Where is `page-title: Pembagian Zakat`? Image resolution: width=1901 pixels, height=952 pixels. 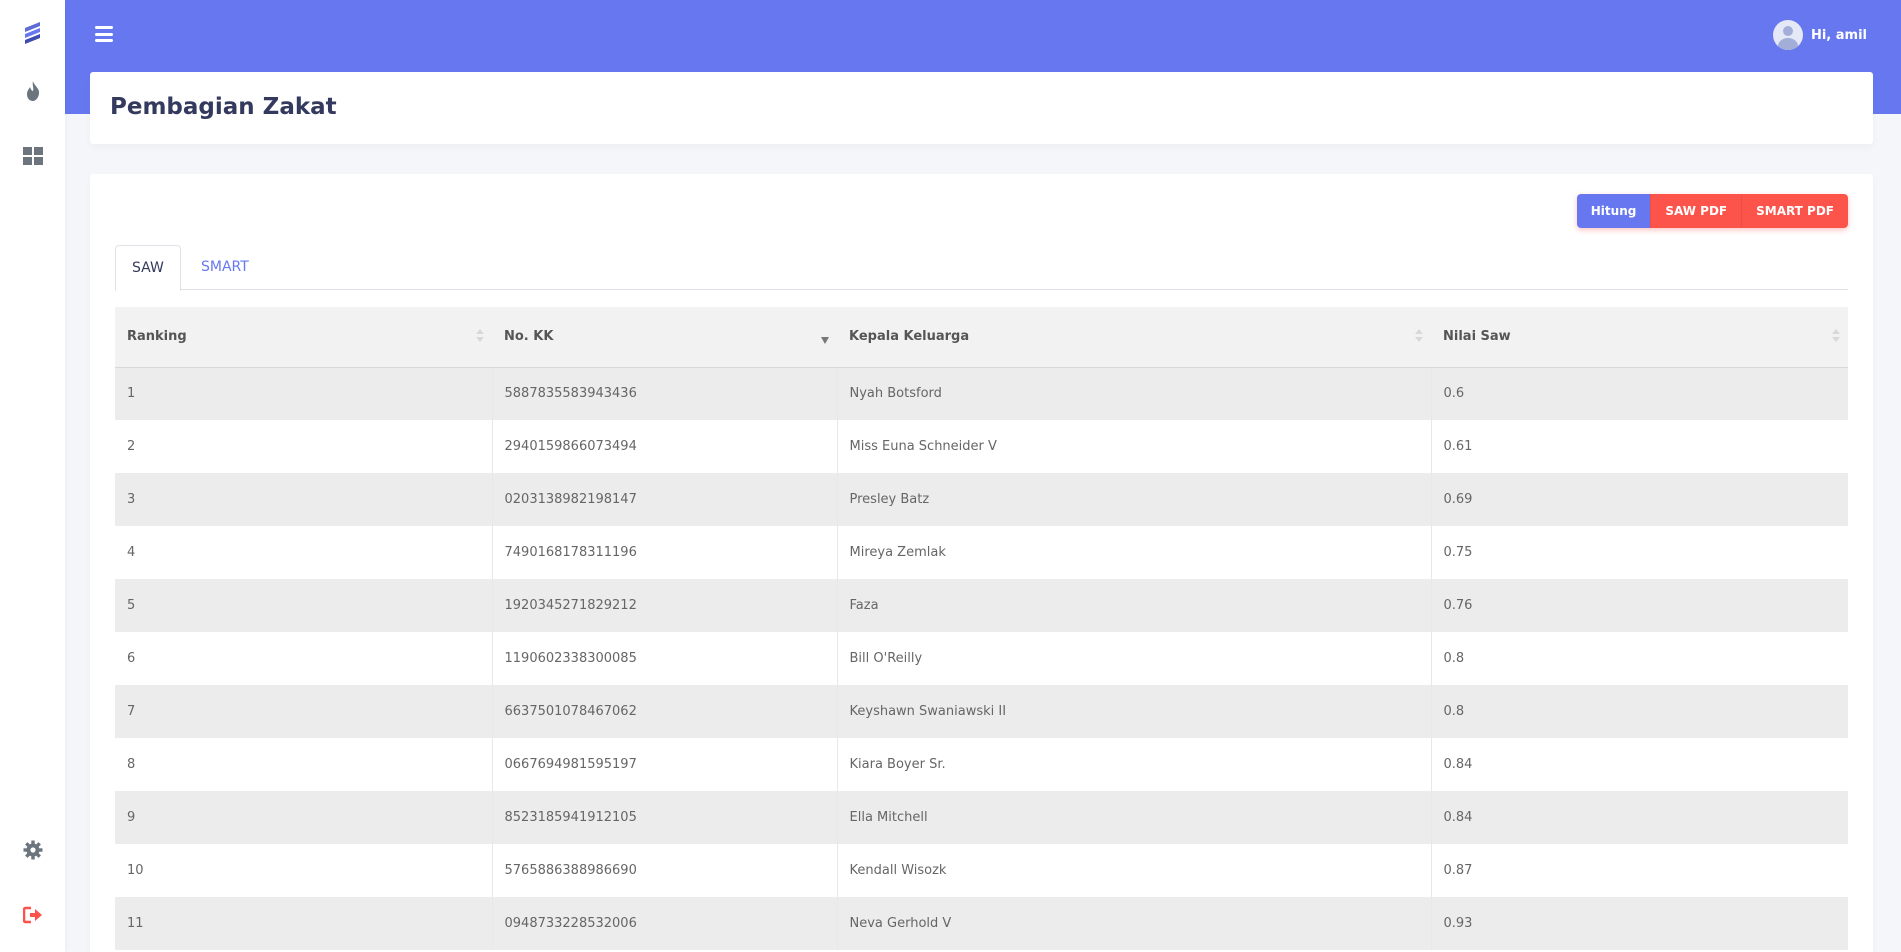 page-title: Pembagian Zakat is located at coordinates (223, 107).